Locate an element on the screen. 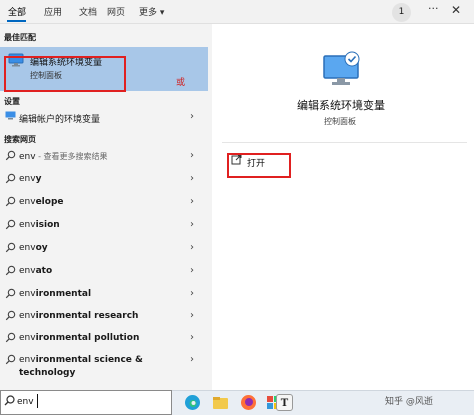  tab-documents: 文档 is located at coordinates (88, 11).